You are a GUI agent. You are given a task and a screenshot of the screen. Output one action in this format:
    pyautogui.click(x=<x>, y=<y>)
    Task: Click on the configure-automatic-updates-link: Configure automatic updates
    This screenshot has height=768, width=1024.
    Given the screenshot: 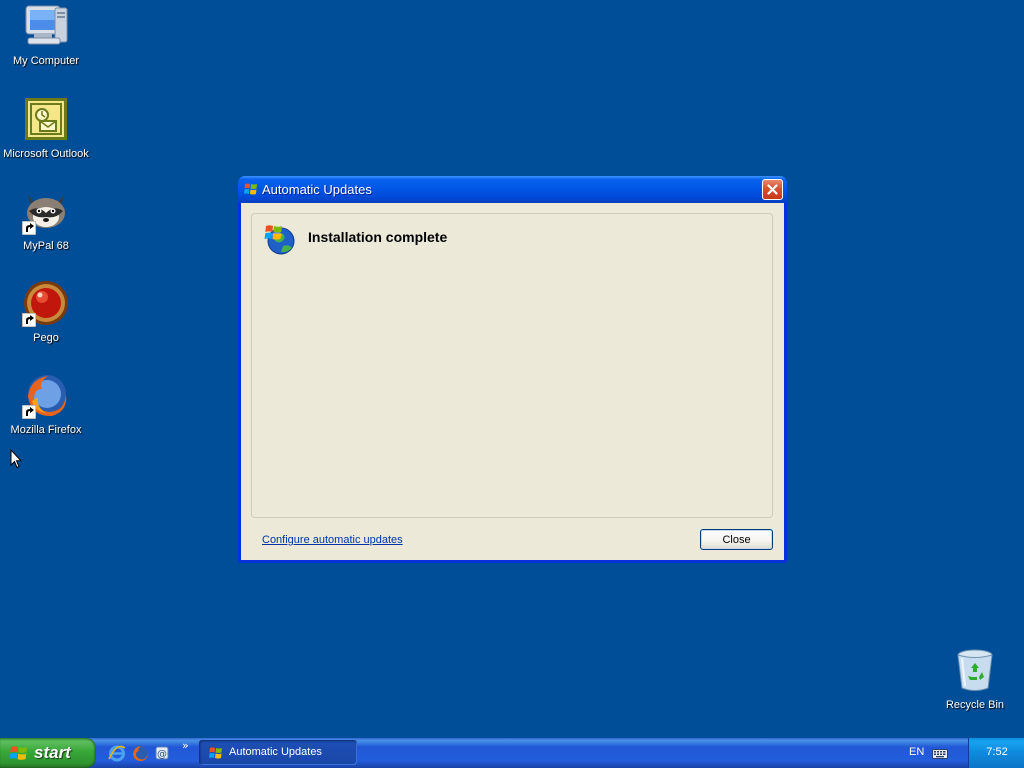 What is the action you would take?
    pyautogui.click(x=332, y=540)
    